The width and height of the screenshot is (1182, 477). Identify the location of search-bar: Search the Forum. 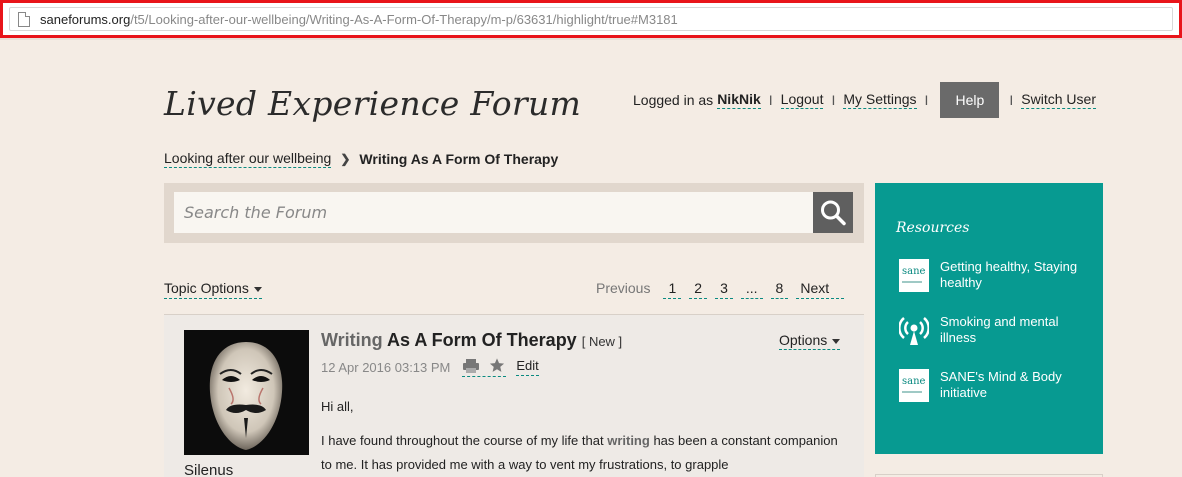
(514, 213).